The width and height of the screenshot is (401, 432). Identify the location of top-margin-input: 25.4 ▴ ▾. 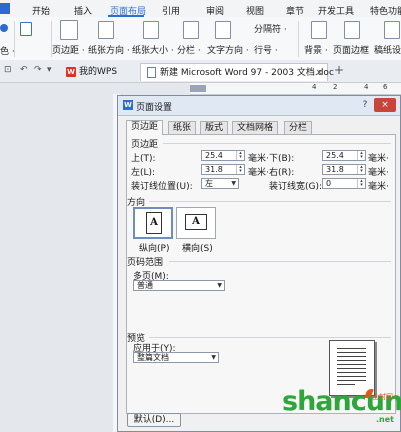
(223, 155).